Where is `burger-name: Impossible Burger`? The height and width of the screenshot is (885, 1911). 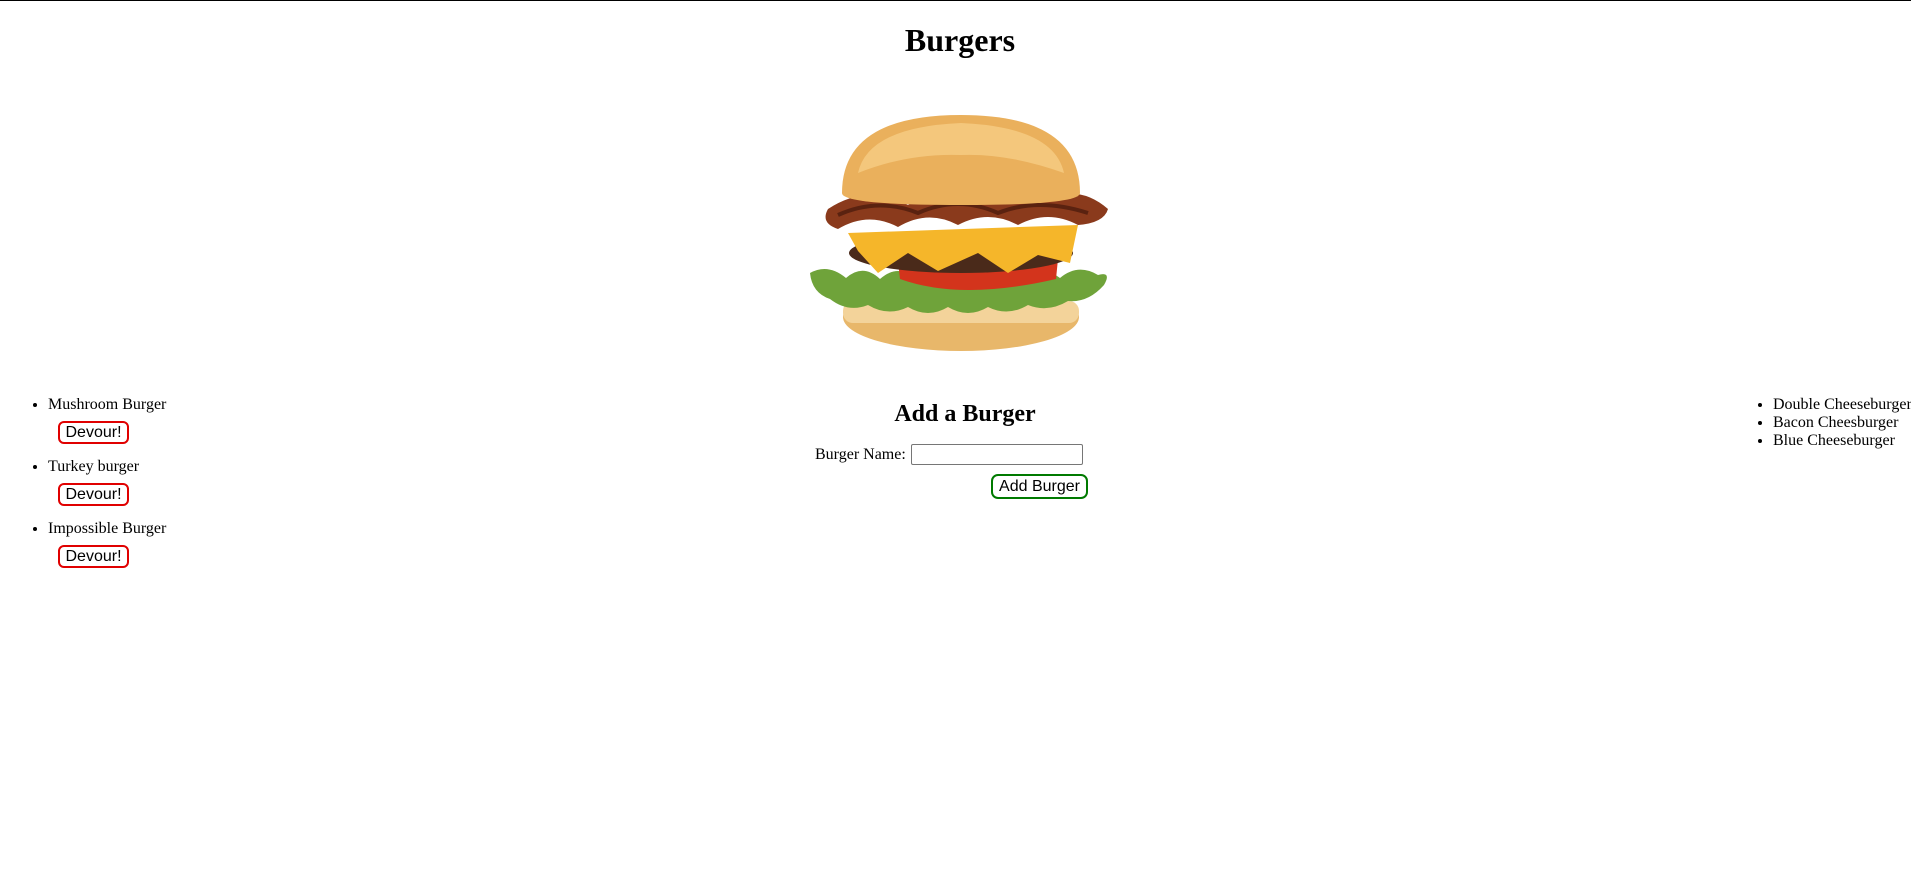 burger-name: Impossible Burger is located at coordinates (107, 528).